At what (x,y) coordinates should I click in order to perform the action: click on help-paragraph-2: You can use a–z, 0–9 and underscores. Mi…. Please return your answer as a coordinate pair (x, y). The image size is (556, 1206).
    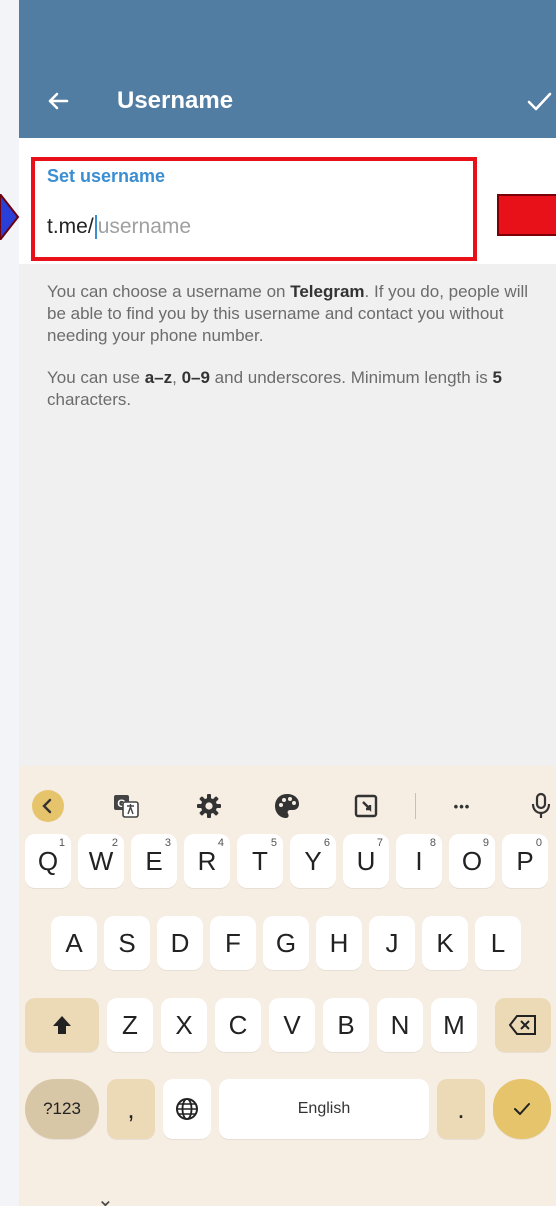
    Looking at the image, I should click on (274, 388).